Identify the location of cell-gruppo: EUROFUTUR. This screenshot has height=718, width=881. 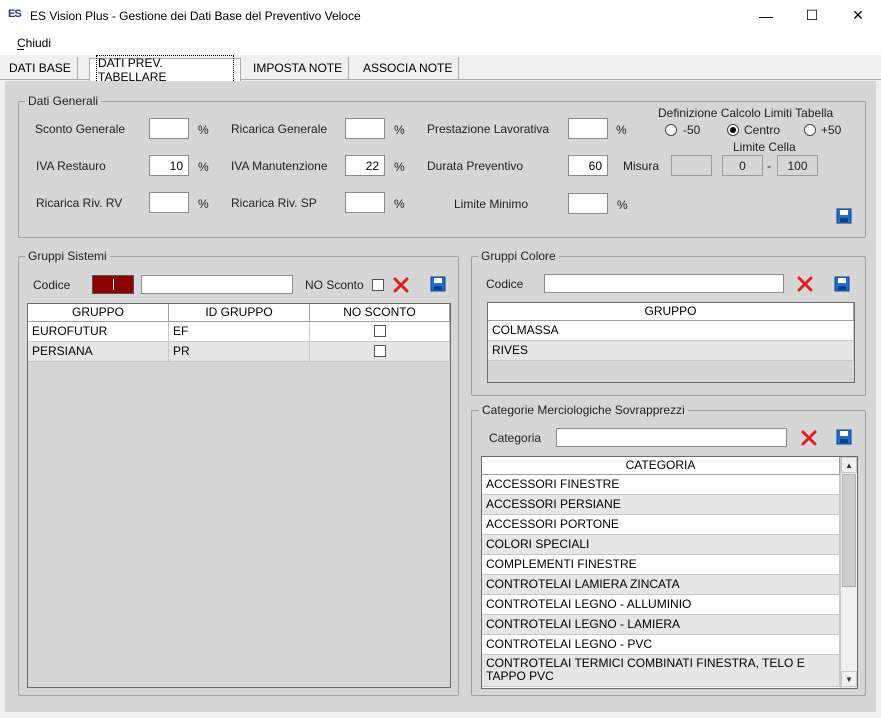
(98, 331).